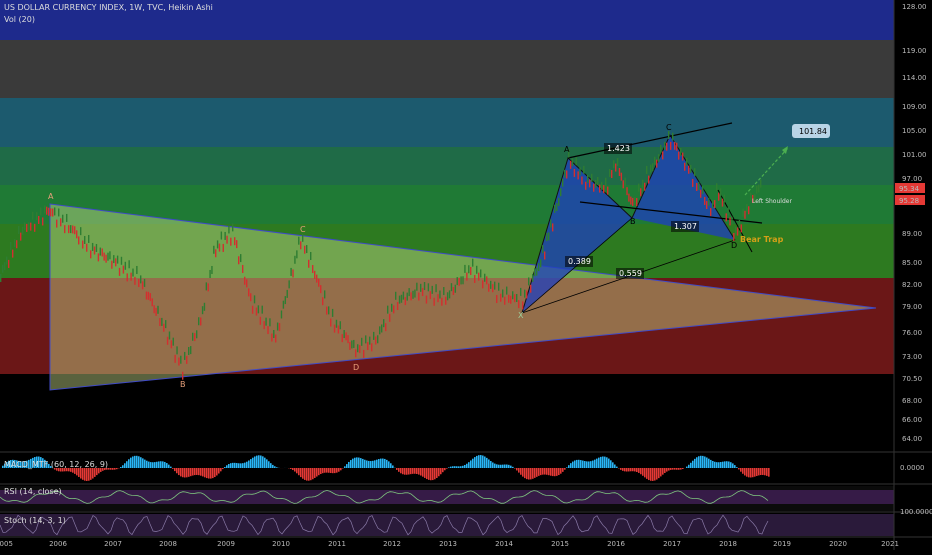  I want to click on time-tick-label: 2011, so click(337, 544).